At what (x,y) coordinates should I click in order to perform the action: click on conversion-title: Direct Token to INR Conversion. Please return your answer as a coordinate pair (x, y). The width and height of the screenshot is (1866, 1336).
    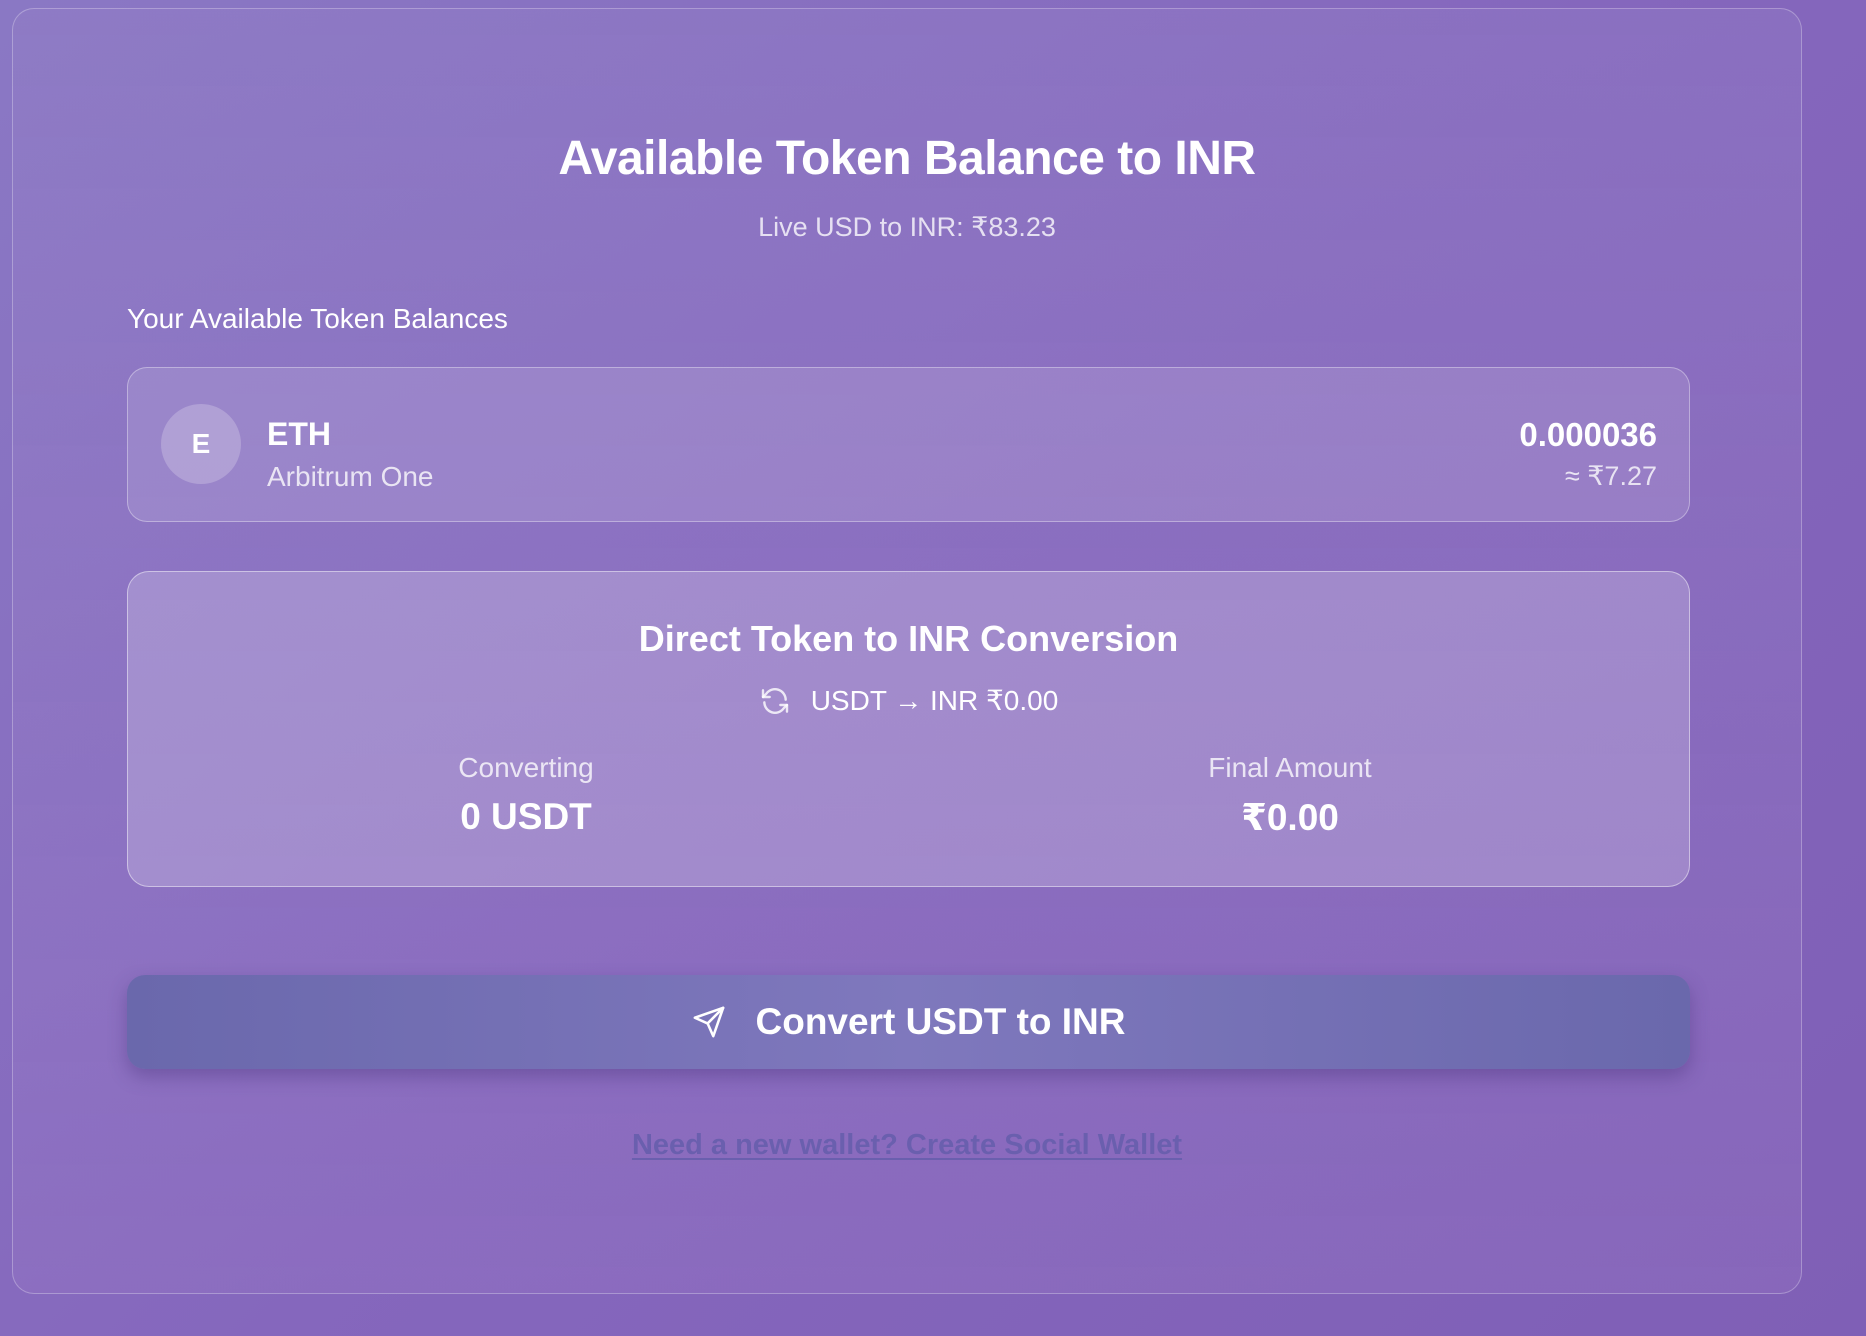
    Looking at the image, I should click on (908, 638).